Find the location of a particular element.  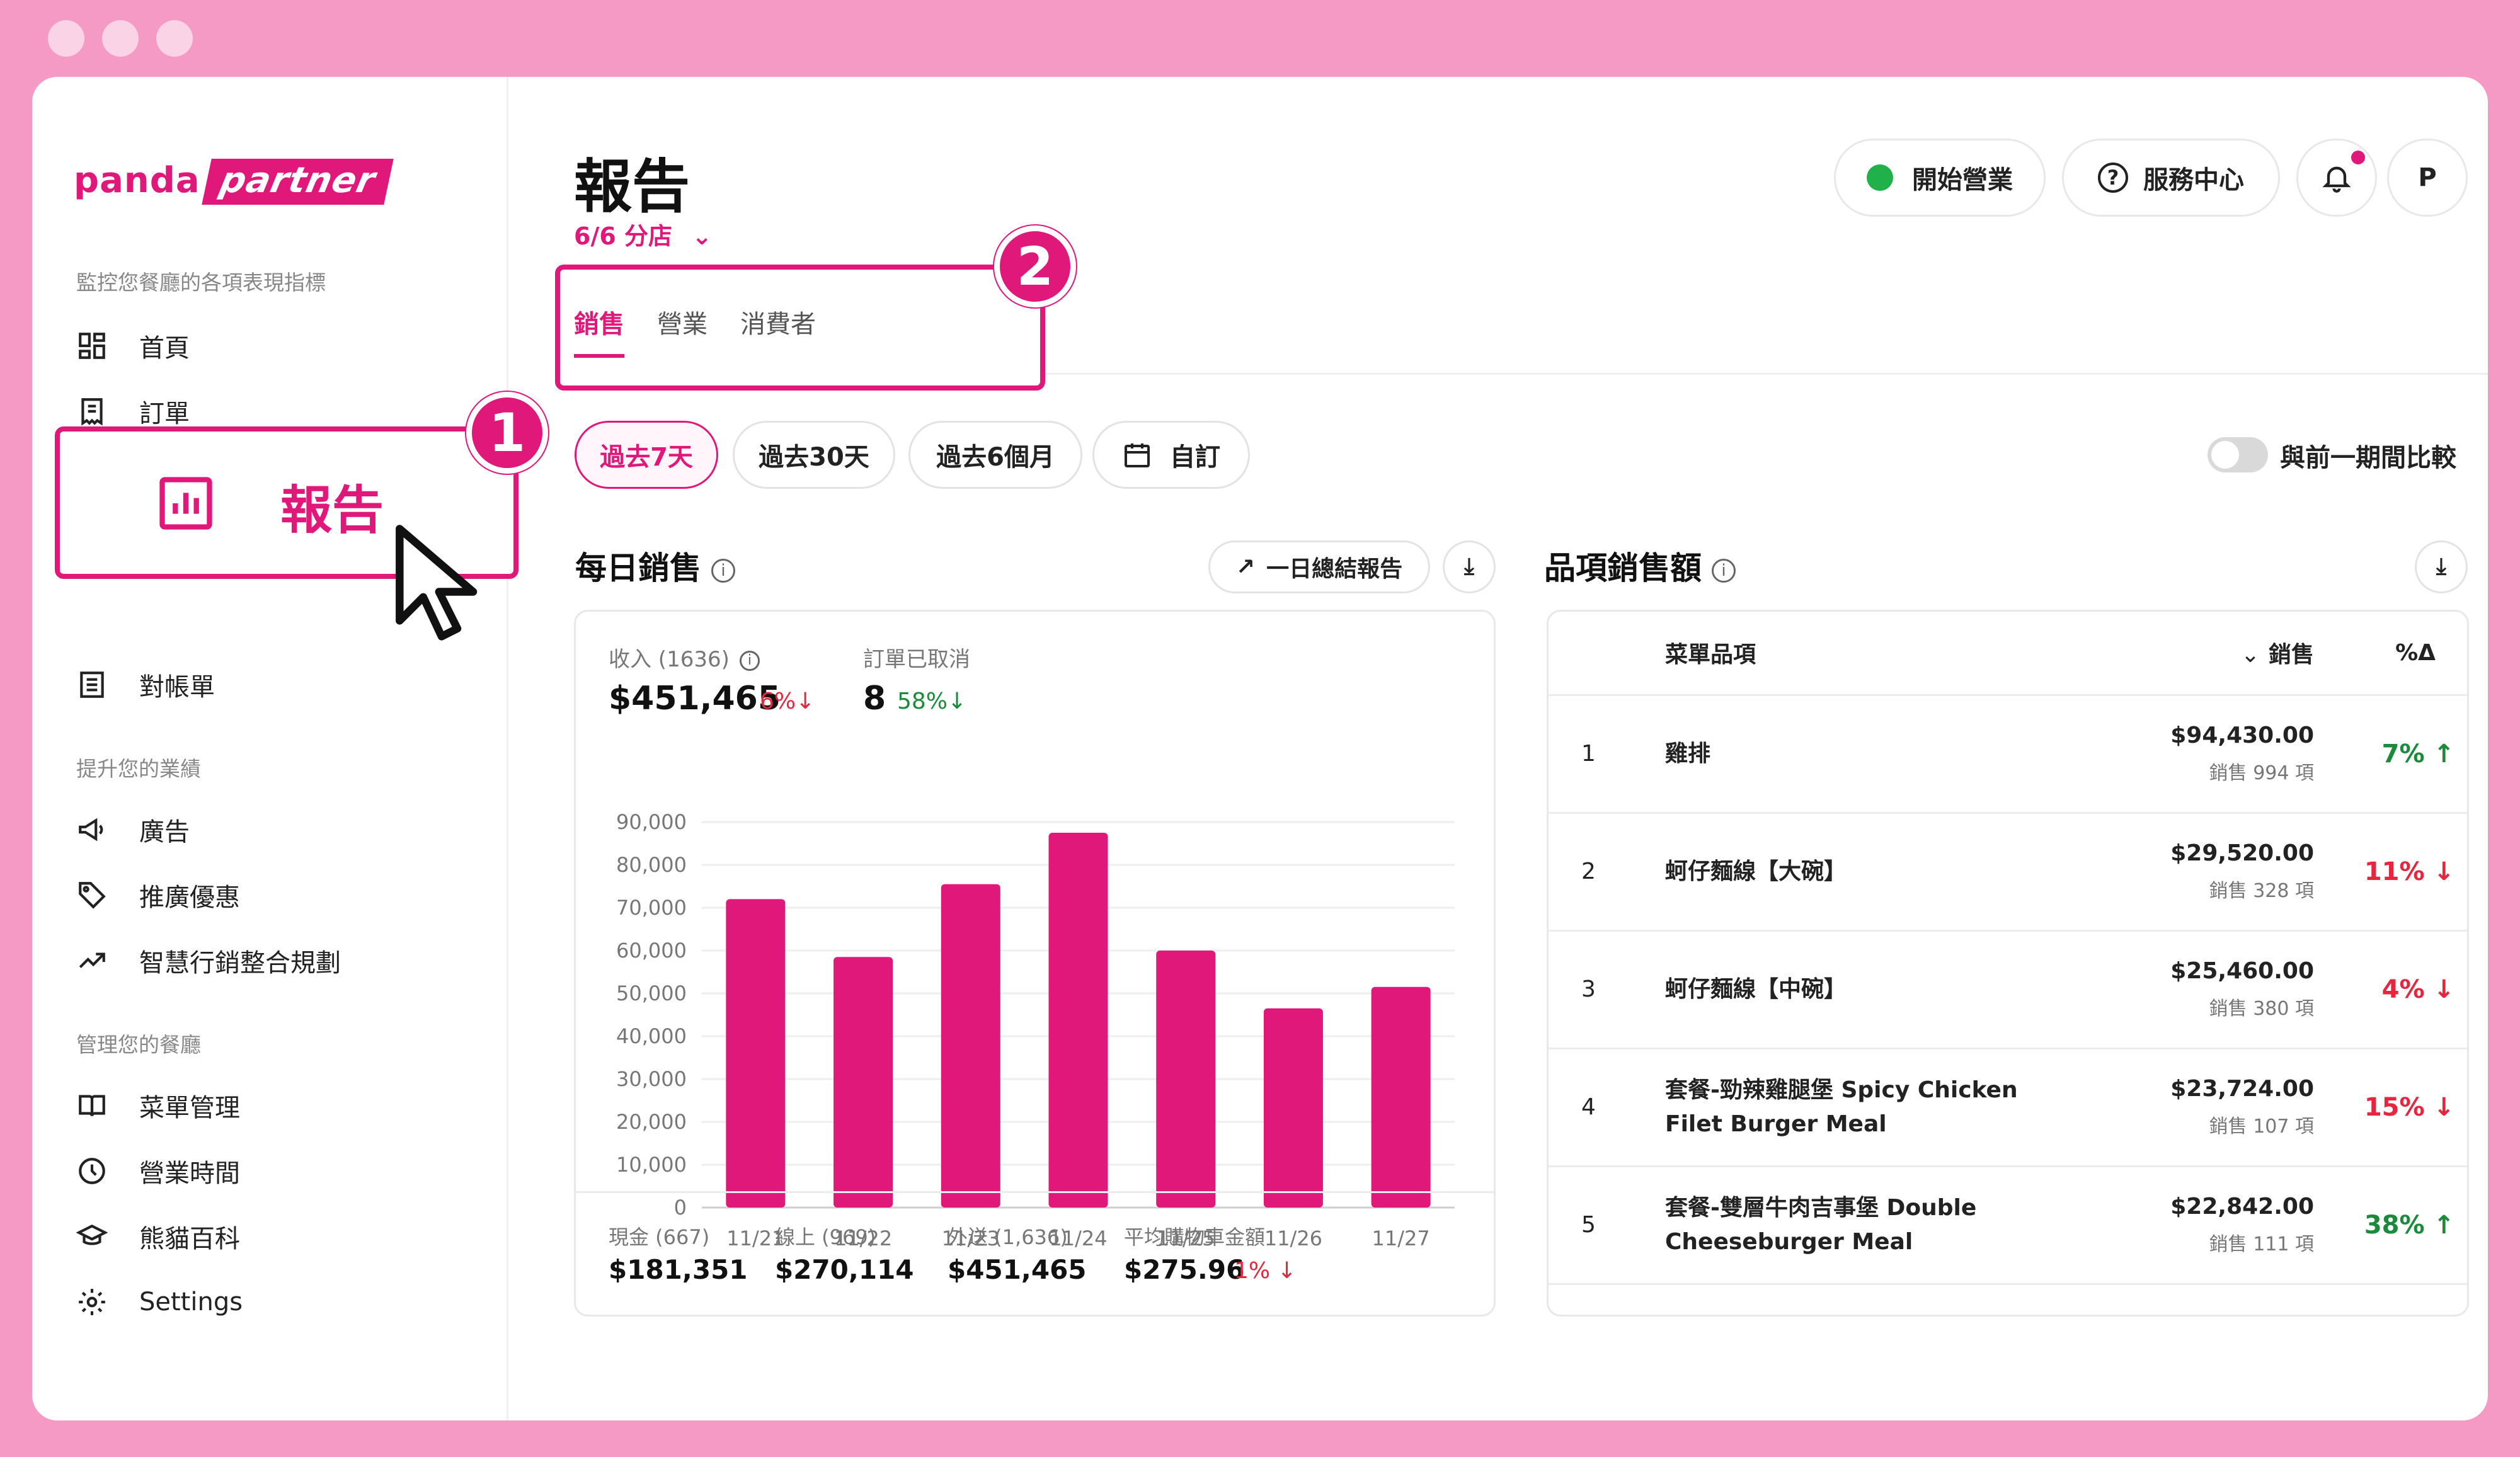

col-sales: ⌄ 銷售 is located at coordinates (2191, 654).